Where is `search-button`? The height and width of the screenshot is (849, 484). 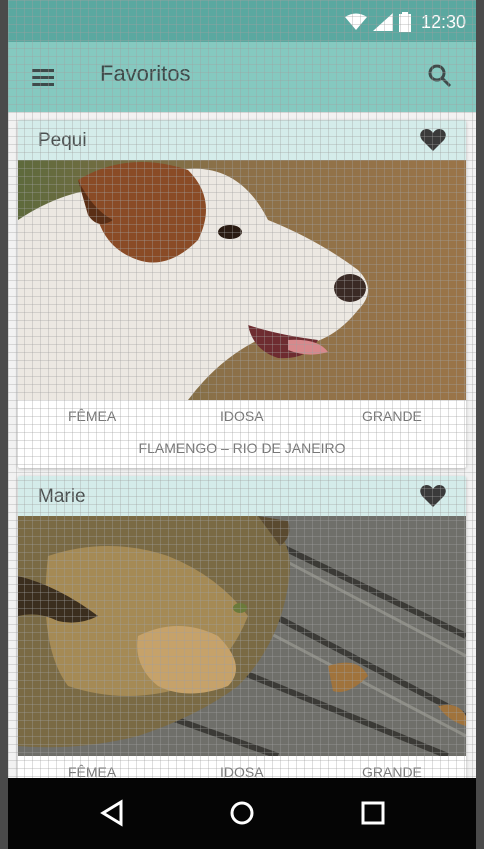 search-button is located at coordinates (440, 76).